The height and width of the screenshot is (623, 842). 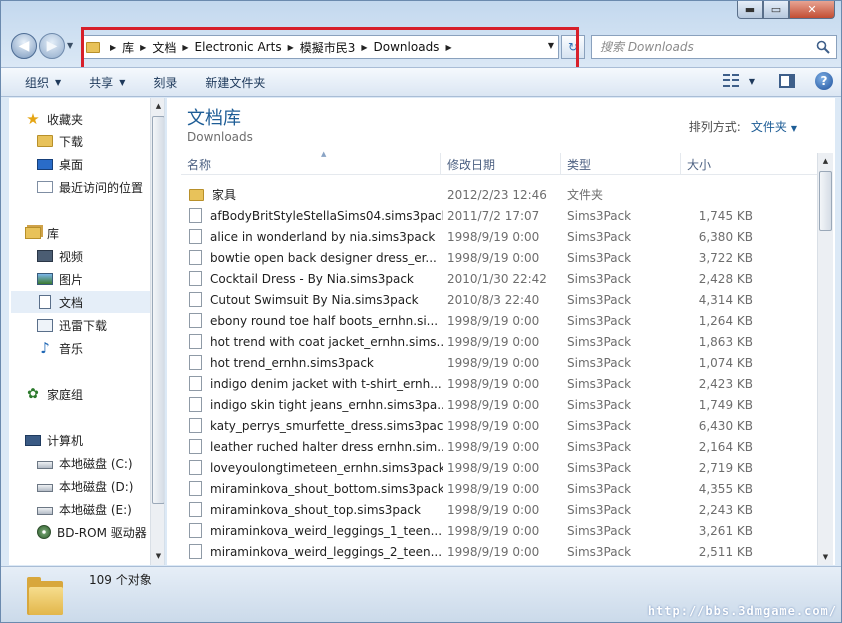 I want to click on breadcrumb-item-documents: 文档, so click(x=164, y=47).